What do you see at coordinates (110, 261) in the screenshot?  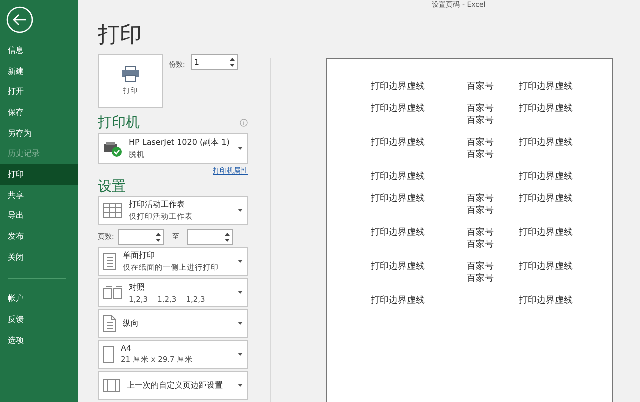 I see `document-icon` at bounding box center [110, 261].